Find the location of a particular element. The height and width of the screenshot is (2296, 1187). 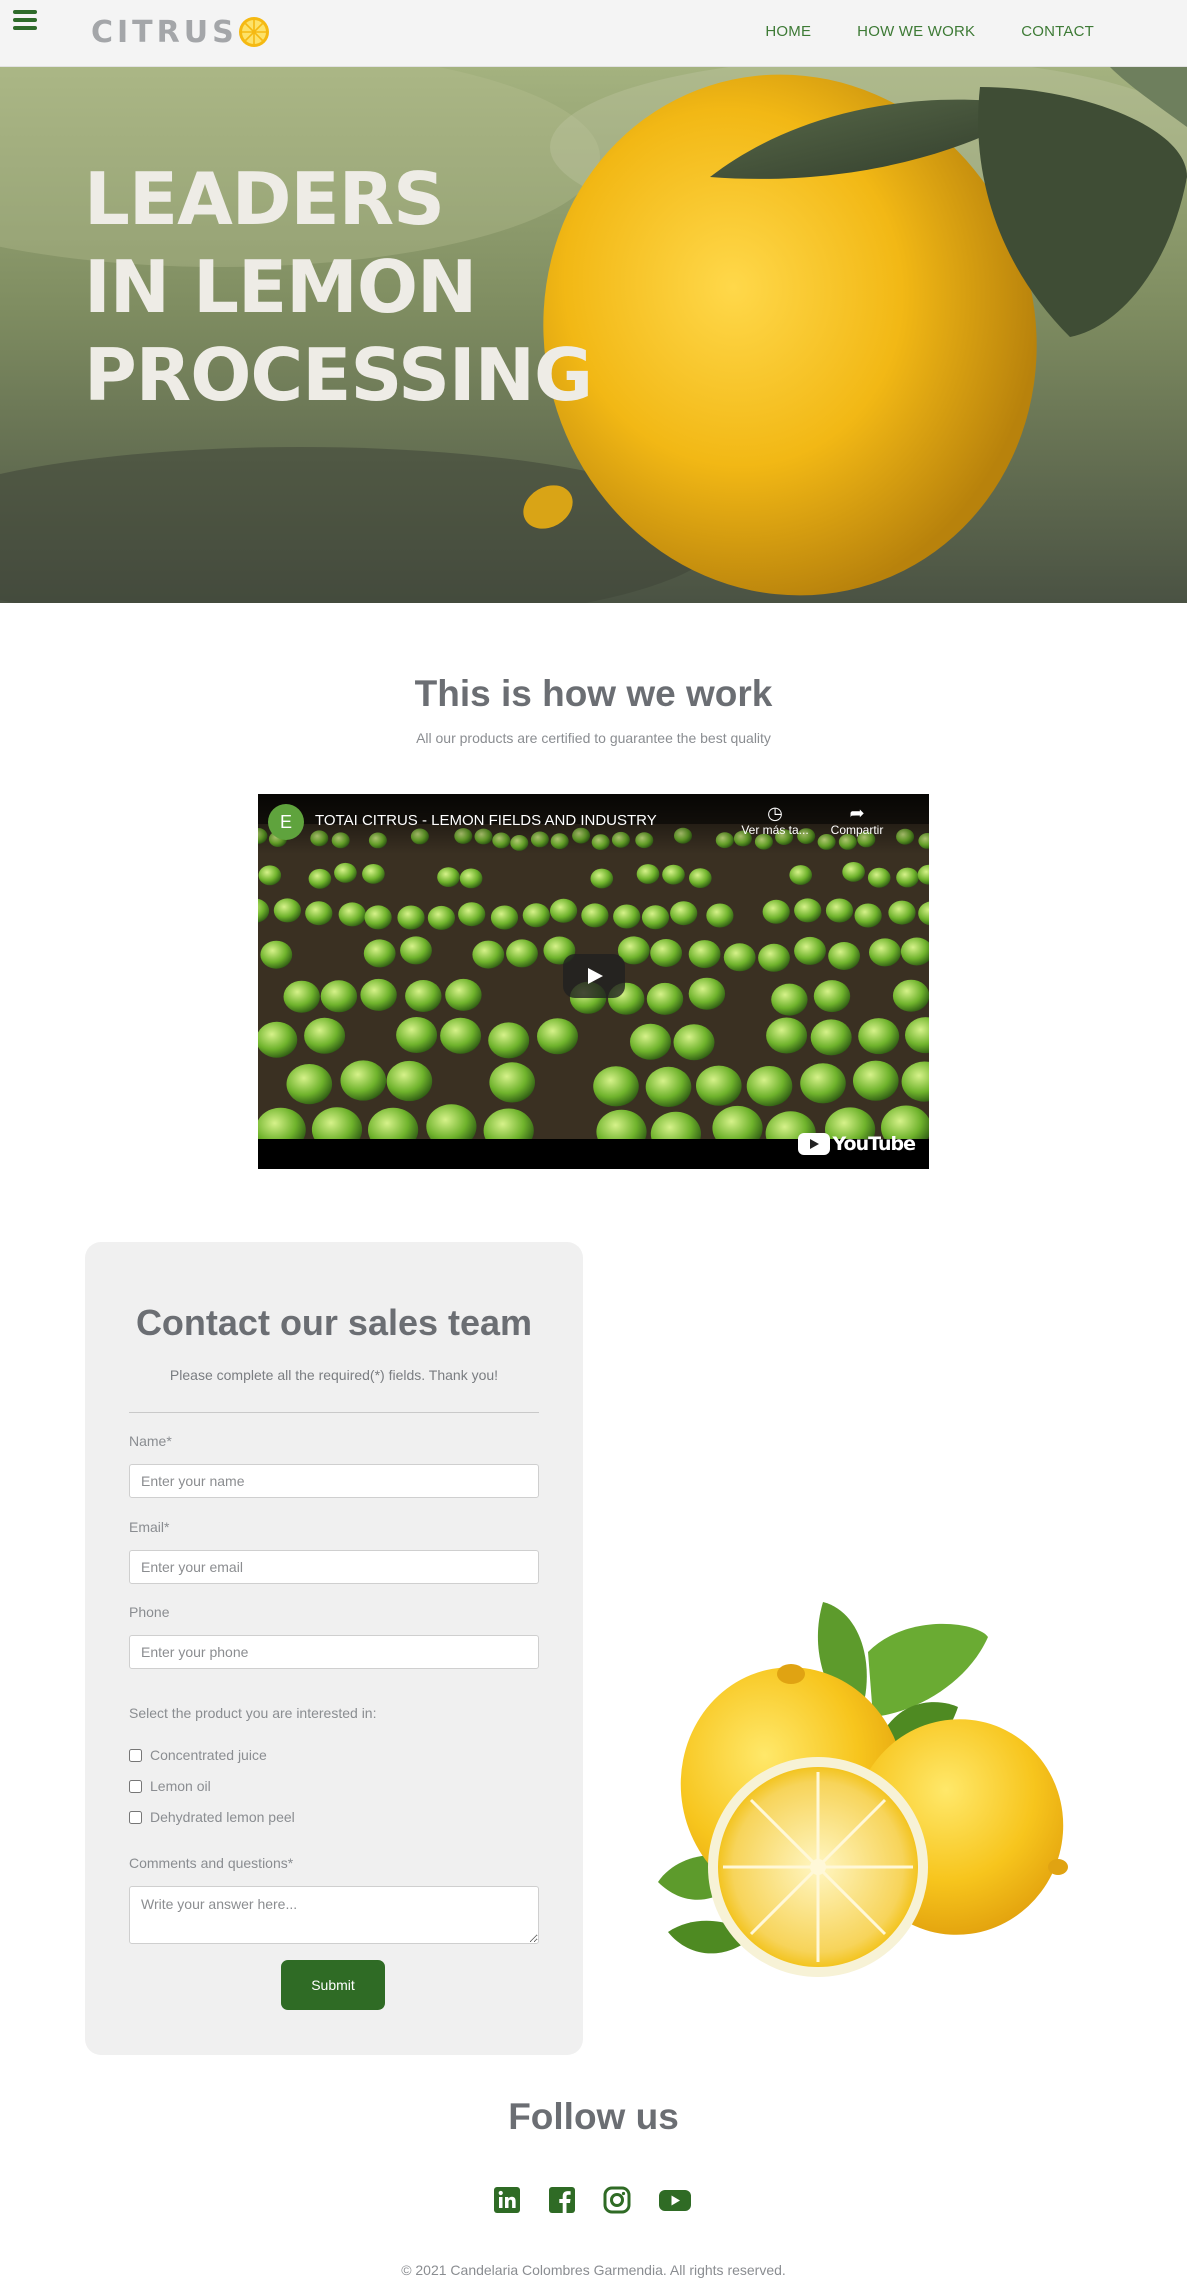

work-section-title: This is how we work is located at coordinates (593, 693).